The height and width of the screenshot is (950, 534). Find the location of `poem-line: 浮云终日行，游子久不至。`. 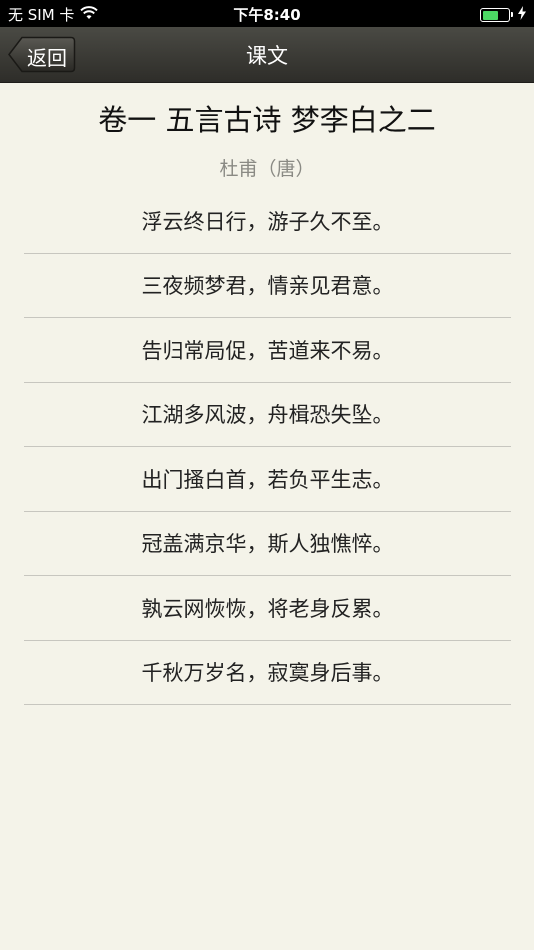

poem-line: 浮云终日行，游子久不至。 is located at coordinates (267, 221).